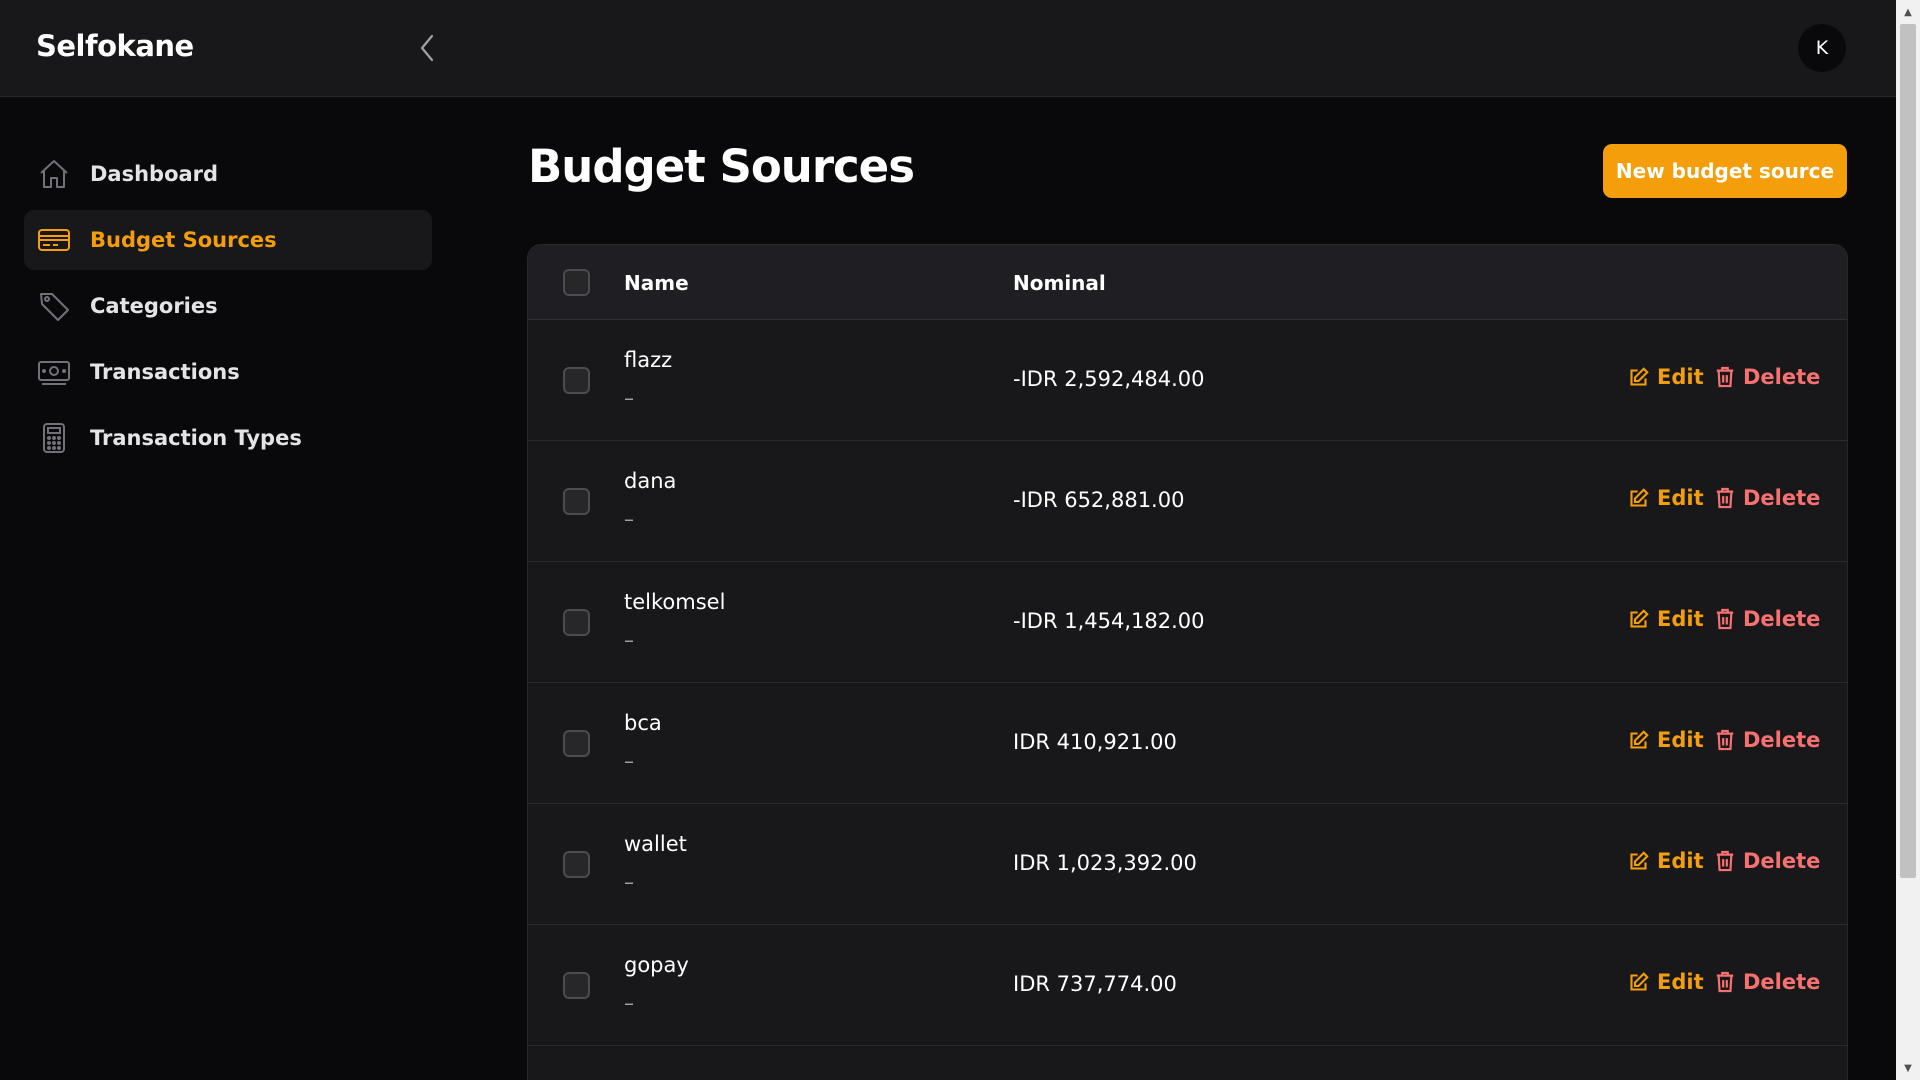 Image resolution: width=1920 pixels, height=1080 pixels. What do you see at coordinates (54, 306) in the screenshot?
I see `tag-icon` at bounding box center [54, 306].